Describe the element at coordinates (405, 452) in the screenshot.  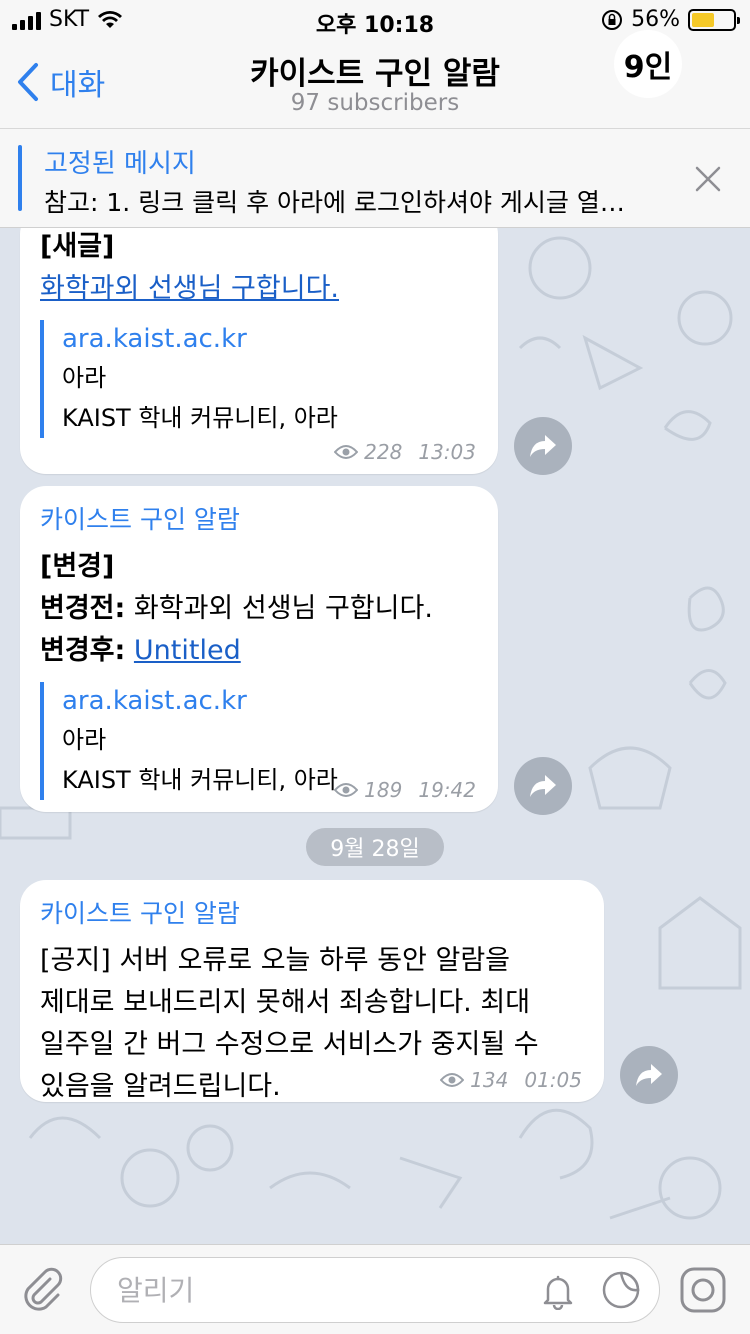
I see `message-meta: 228 13:03` at that location.